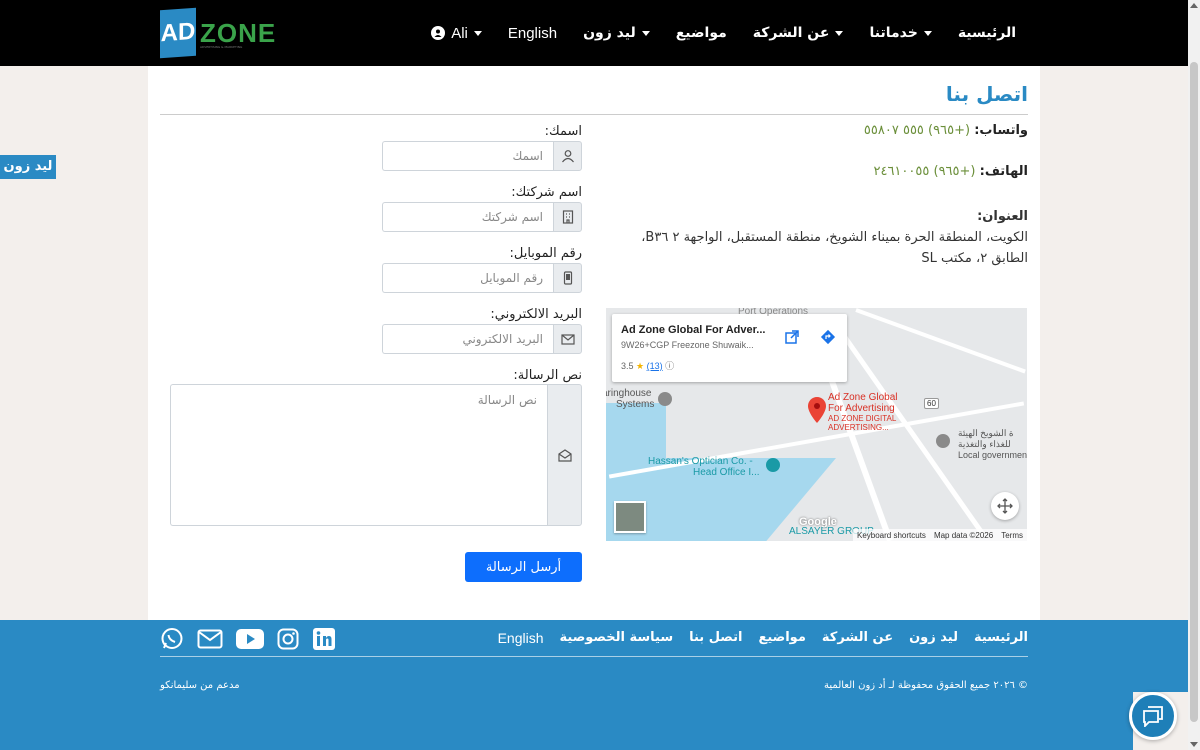 The height and width of the screenshot is (750, 1200). I want to click on message-input-group, so click(376, 455).